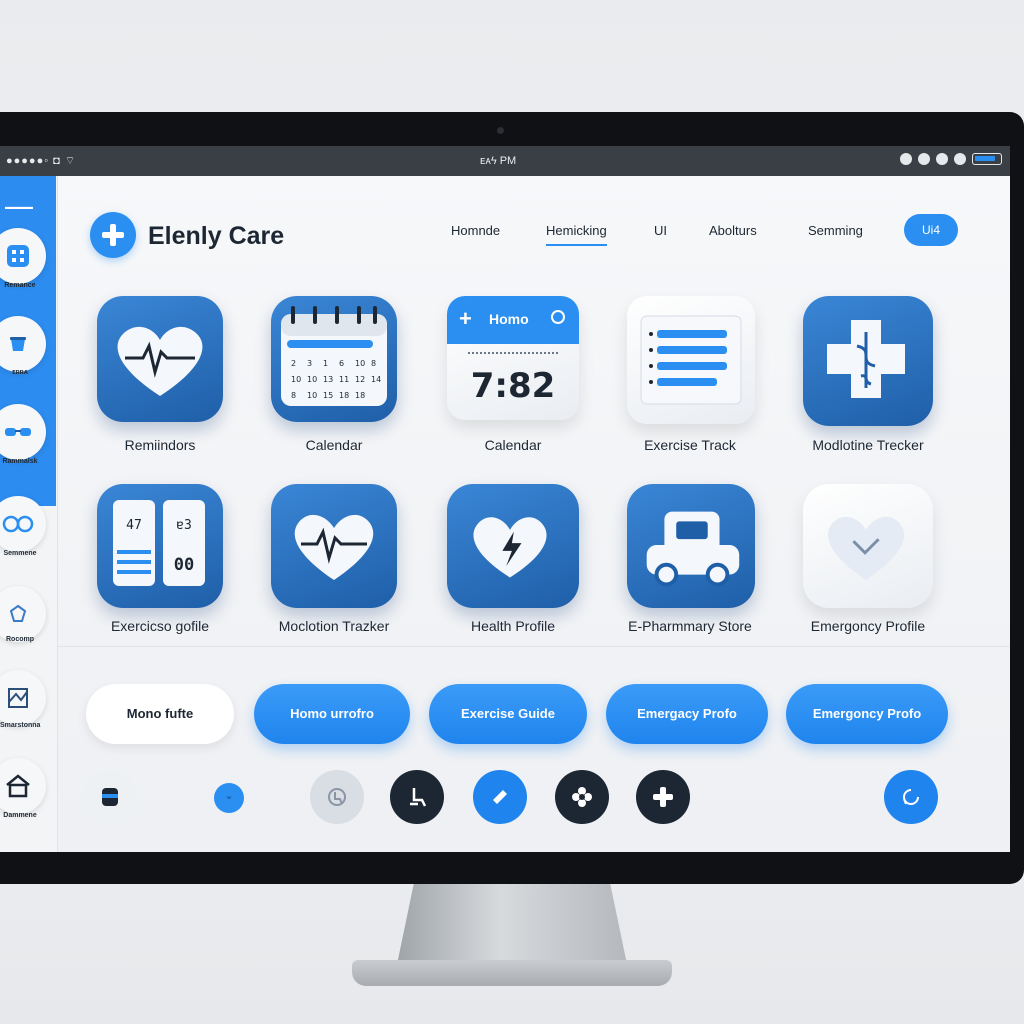  Describe the element at coordinates (660, 230) in the screenshot. I see `nav-item-ui: UI` at that location.